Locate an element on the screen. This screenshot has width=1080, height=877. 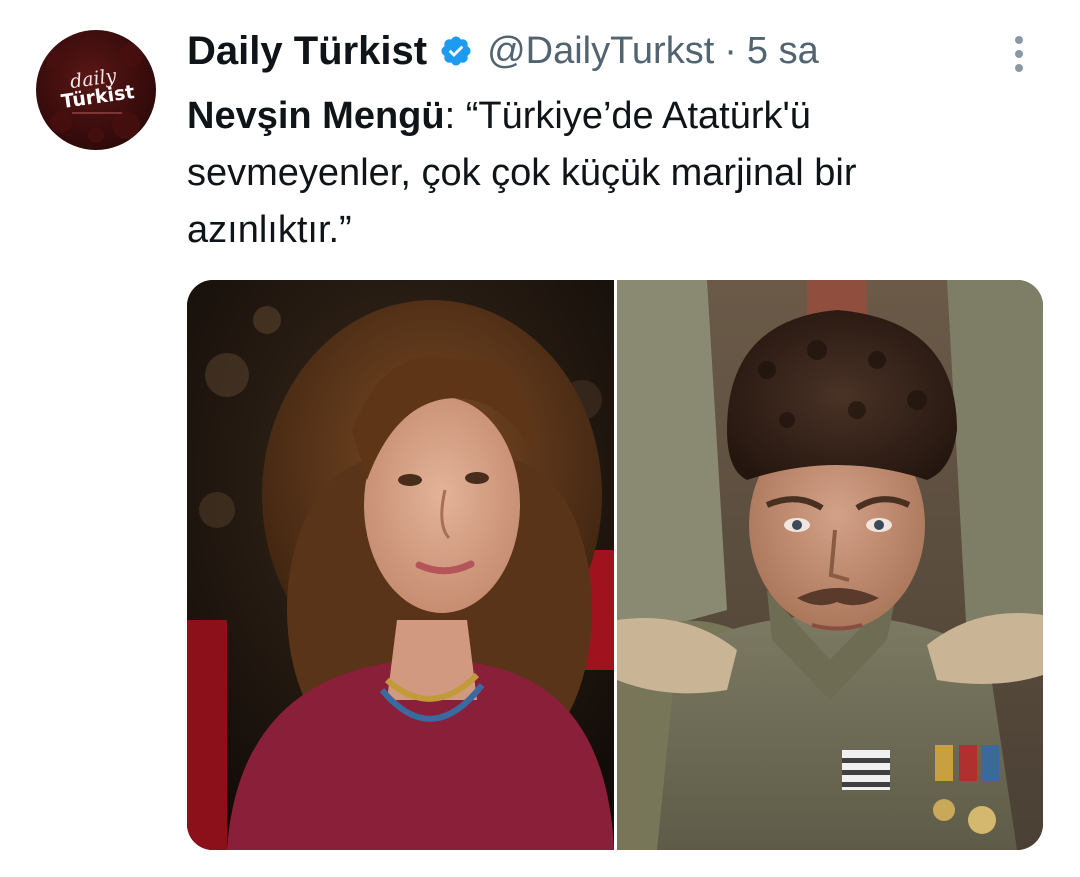
speaker-colon: : is located at coordinates (450, 116).